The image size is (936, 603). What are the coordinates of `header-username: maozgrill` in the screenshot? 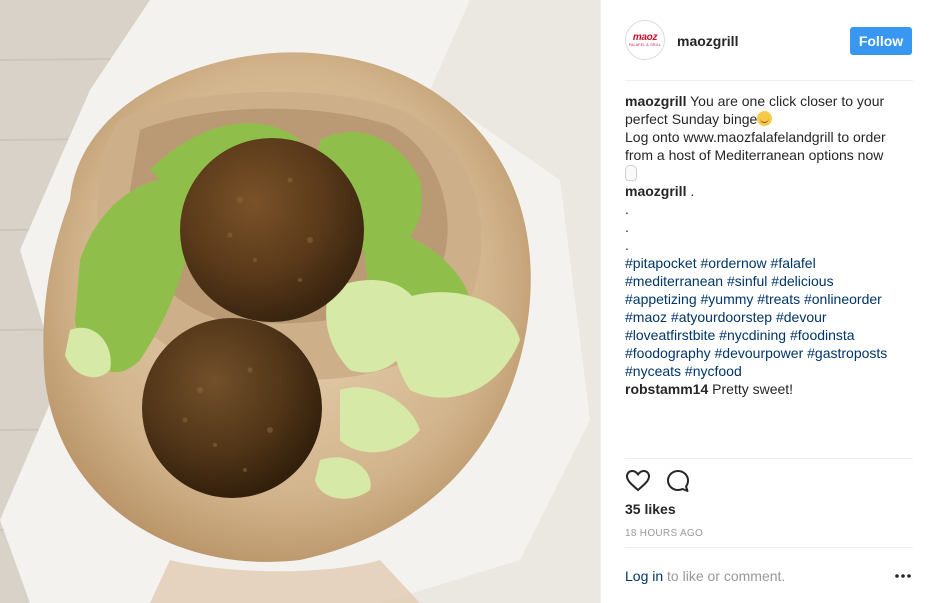 It's located at (707, 41).